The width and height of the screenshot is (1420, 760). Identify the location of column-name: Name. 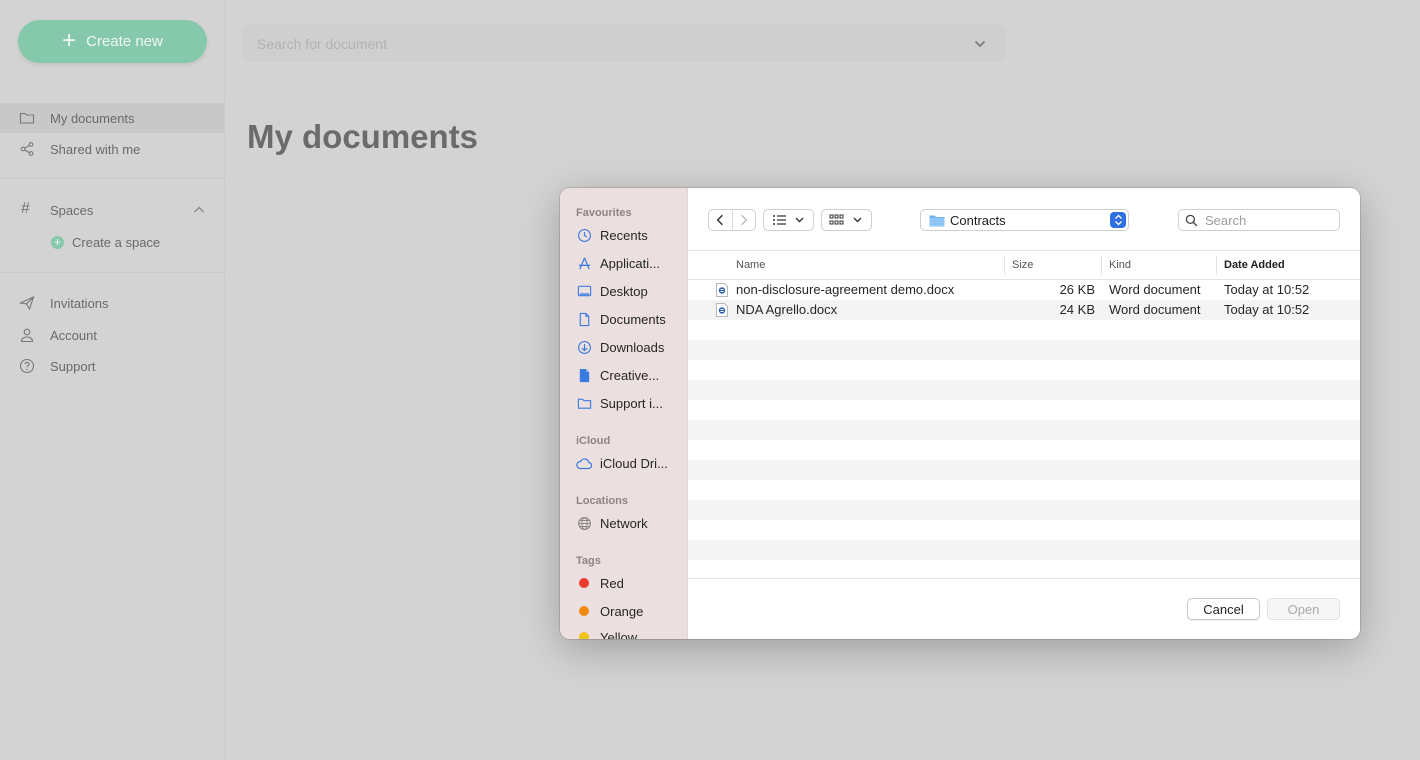
(750, 265).